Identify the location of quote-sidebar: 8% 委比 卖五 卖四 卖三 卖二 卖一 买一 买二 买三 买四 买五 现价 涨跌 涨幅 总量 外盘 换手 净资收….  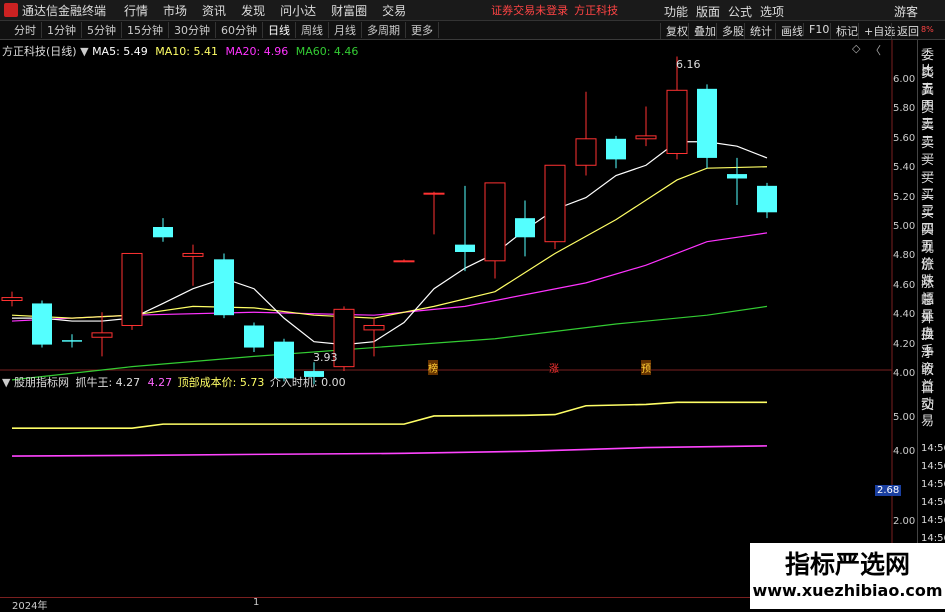
(931, 317).